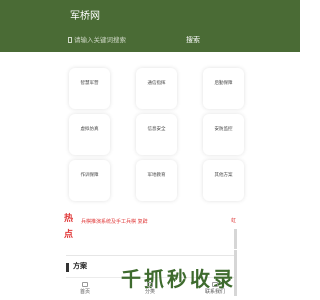 Image resolution: width=320 pixels, height=300 pixels. Describe the element at coordinates (114, 221) in the screenshot. I see `hot-news-link: 兵棋推演系统及手工兵棋 复辟` at that location.